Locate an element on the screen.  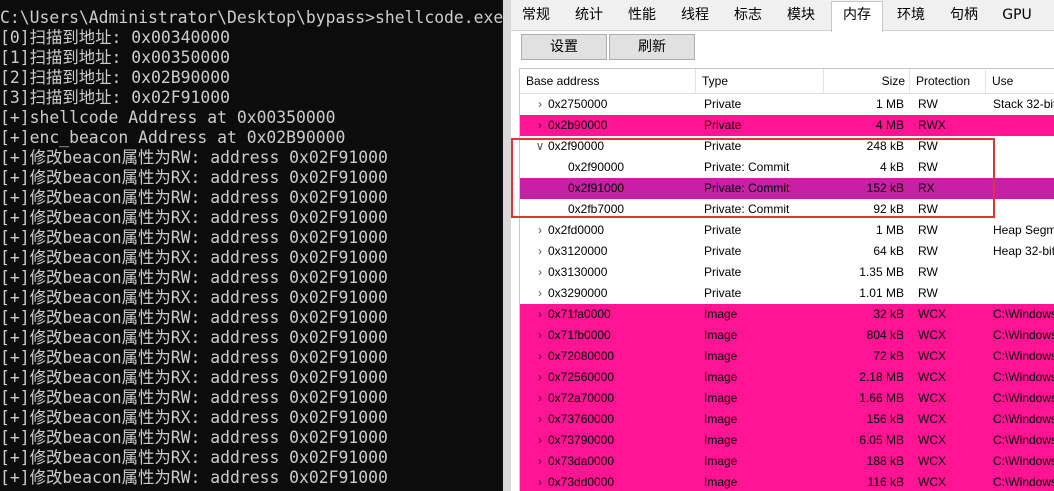
table-row: › 0x73790000 Image 6.05 MB WCX C:\Windows is located at coordinates (787, 440).